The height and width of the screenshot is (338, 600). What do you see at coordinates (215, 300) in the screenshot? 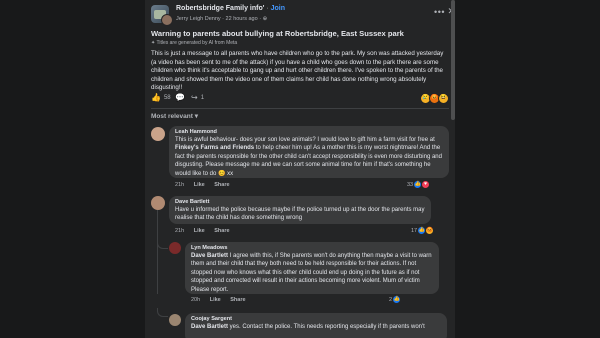
I see `reply-like-button: Like` at bounding box center [215, 300].